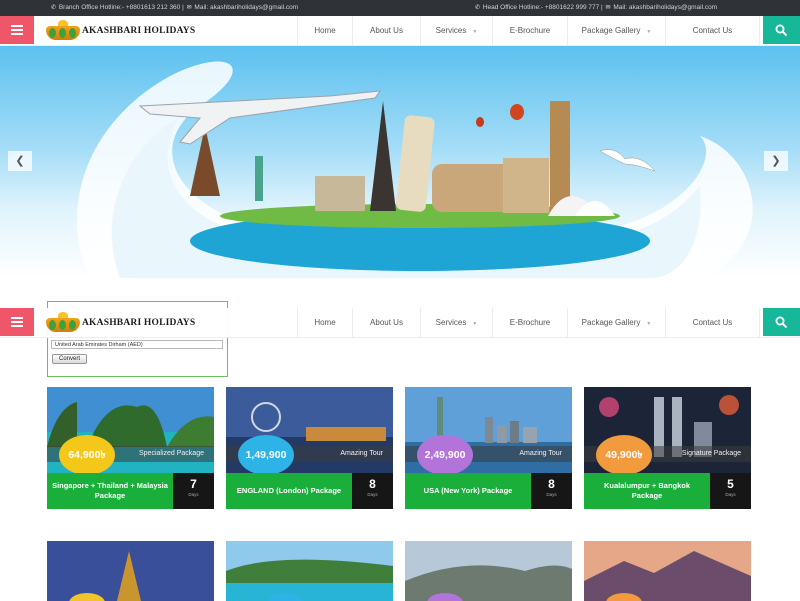  What do you see at coordinates (193, 491) in the screenshot?
I see `days-badge: 7 Days` at bounding box center [193, 491].